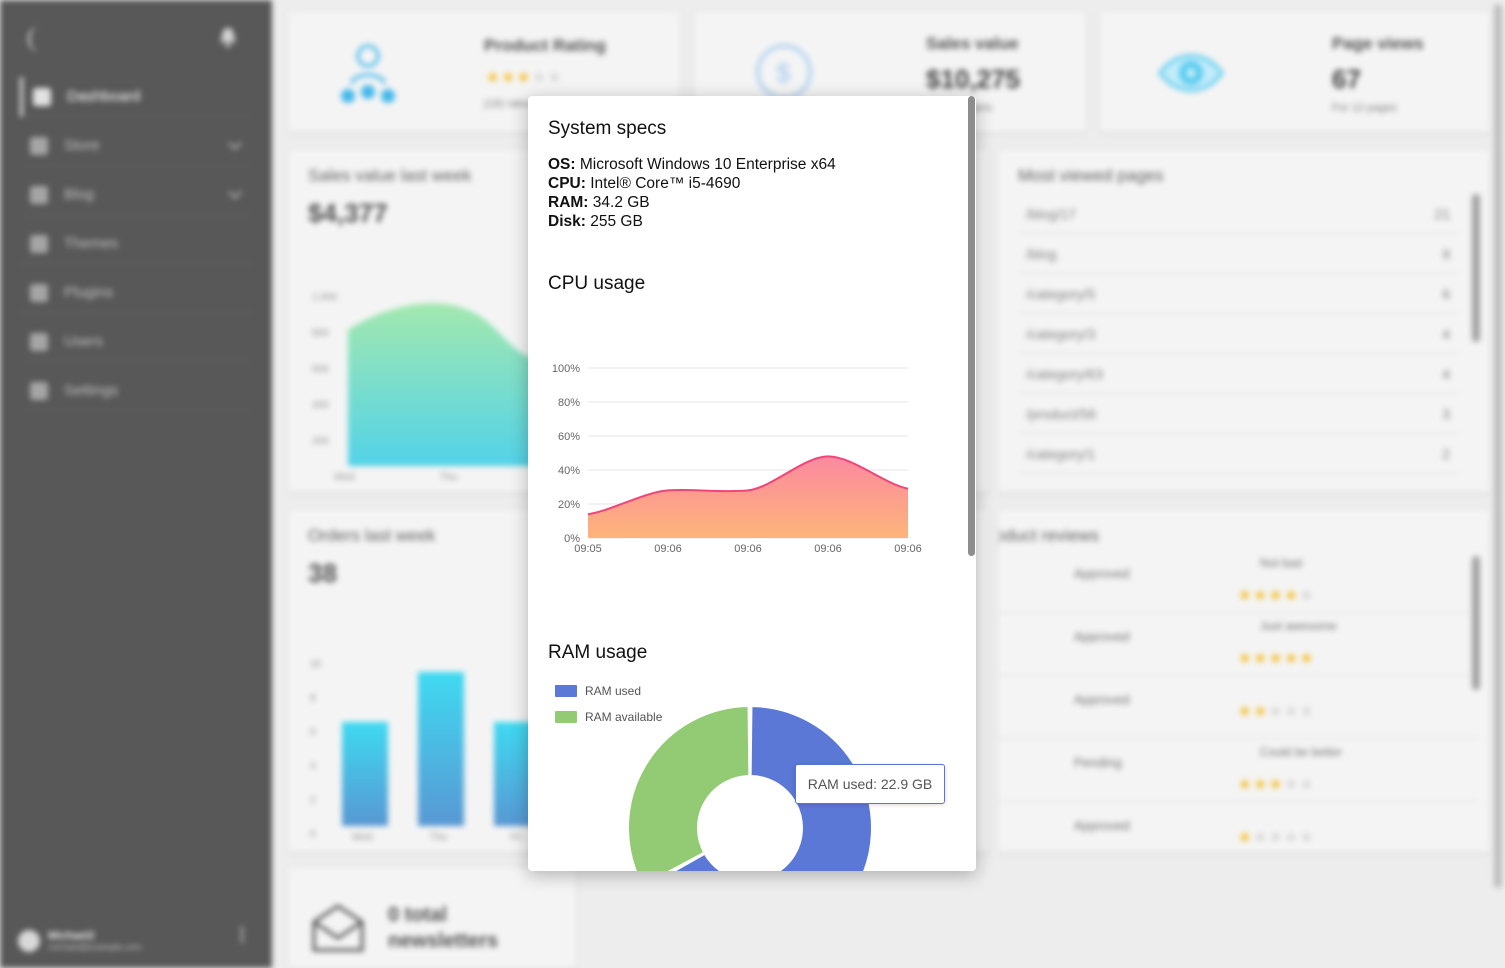 This screenshot has width=1505, height=968. I want to click on spec-ram: RAM: 34.2 GB, so click(599, 202).